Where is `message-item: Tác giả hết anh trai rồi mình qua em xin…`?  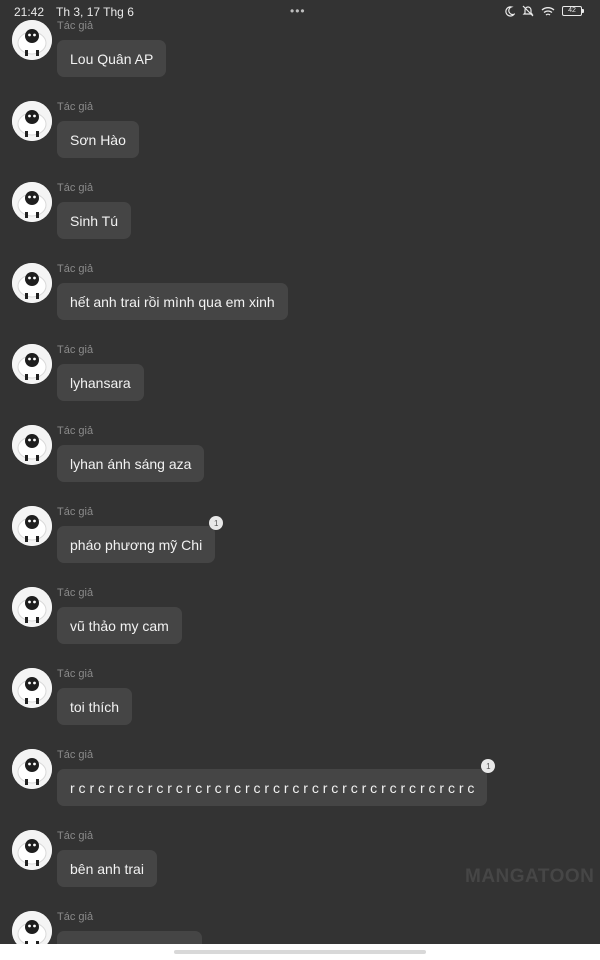
message-item: Tác giả hết anh trai rồi mình qua em xin… is located at coordinates (302, 303).